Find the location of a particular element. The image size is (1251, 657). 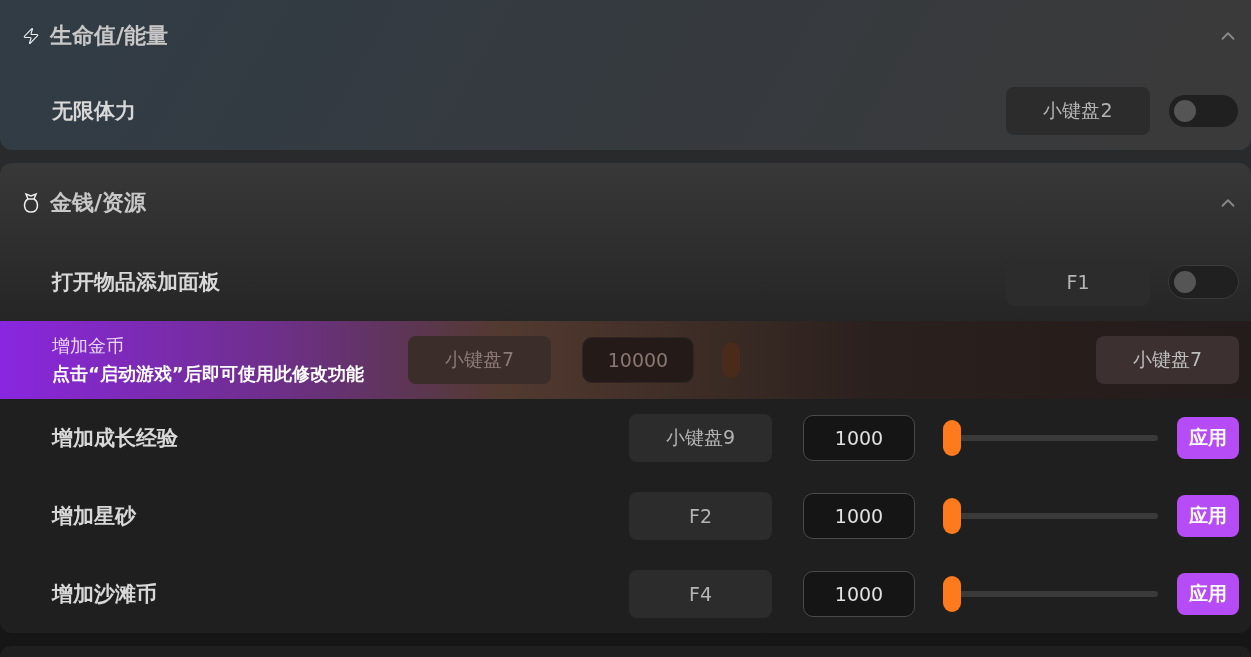

unlock-hint: 点击“启动游戏”后即可使用此修改功能 is located at coordinates (208, 374).